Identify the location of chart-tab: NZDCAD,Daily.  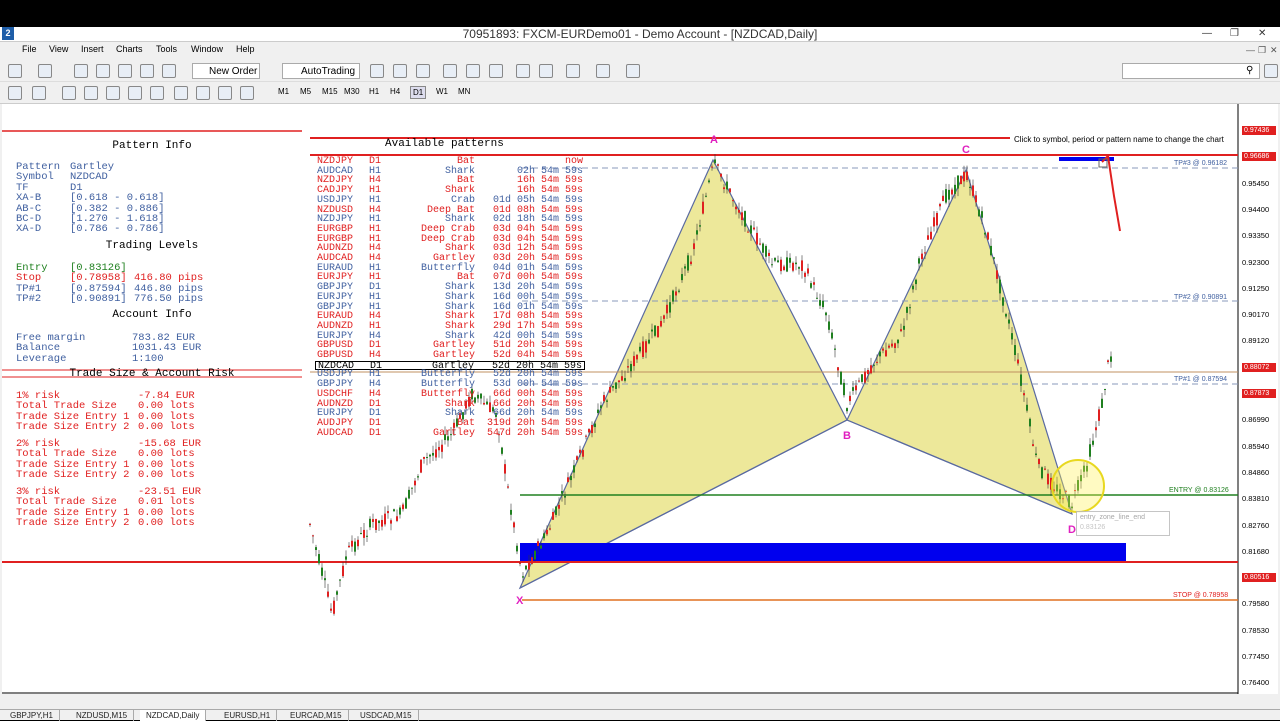
(173, 715).